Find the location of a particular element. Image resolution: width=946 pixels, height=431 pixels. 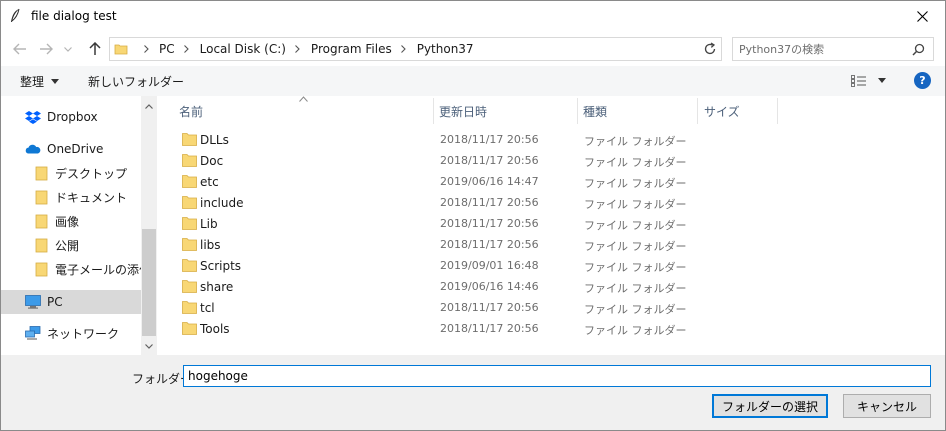

recent-locations-button is located at coordinates (68, 49).